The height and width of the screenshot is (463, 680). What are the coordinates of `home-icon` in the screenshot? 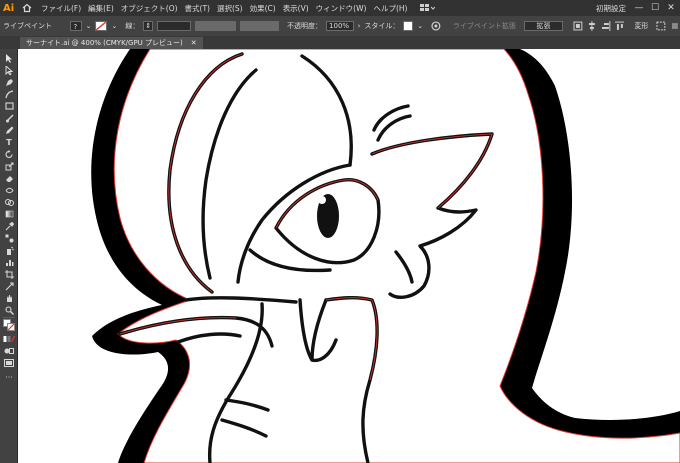 It's located at (27, 8).